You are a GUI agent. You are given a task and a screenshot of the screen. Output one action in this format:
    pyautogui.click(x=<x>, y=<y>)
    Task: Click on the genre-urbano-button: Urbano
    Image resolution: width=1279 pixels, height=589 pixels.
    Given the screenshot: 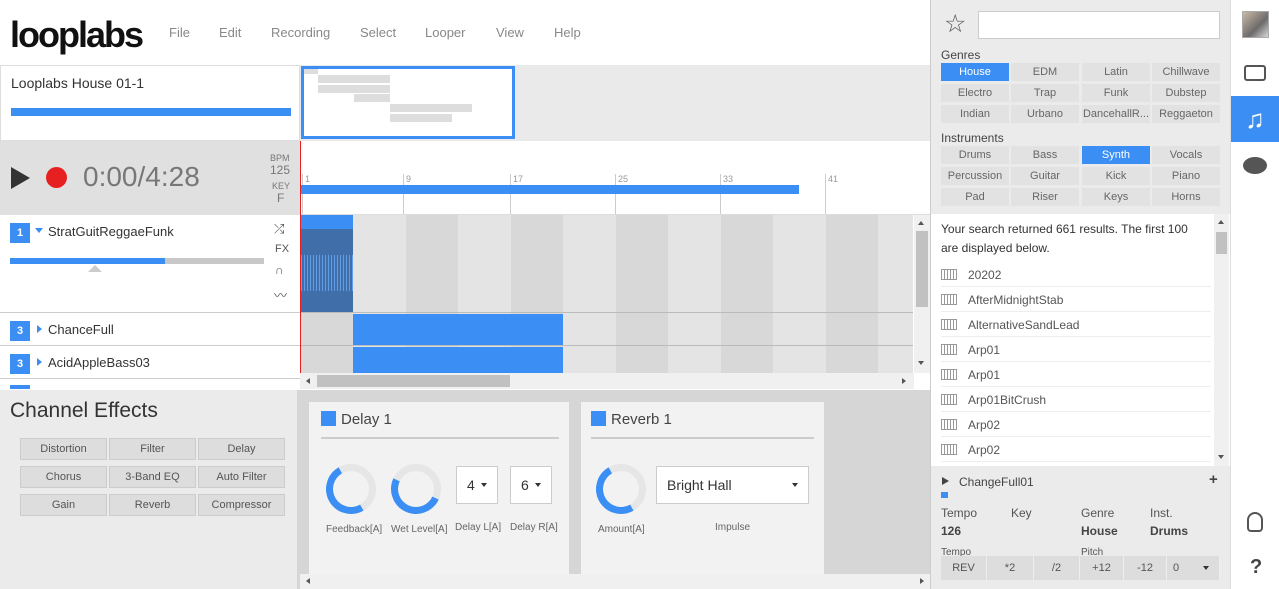 What is the action you would take?
    pyautogui.click(x=1045, y=114)
    